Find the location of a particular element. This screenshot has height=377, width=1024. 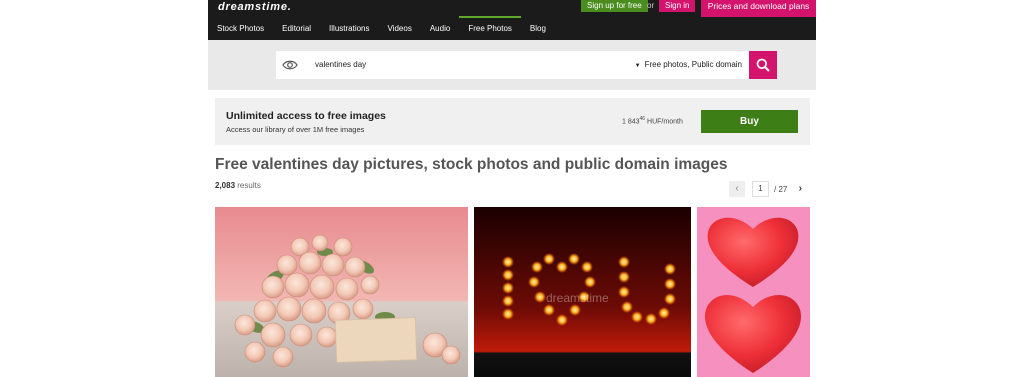

next-page-button: › is located at coordinates (800, 189).